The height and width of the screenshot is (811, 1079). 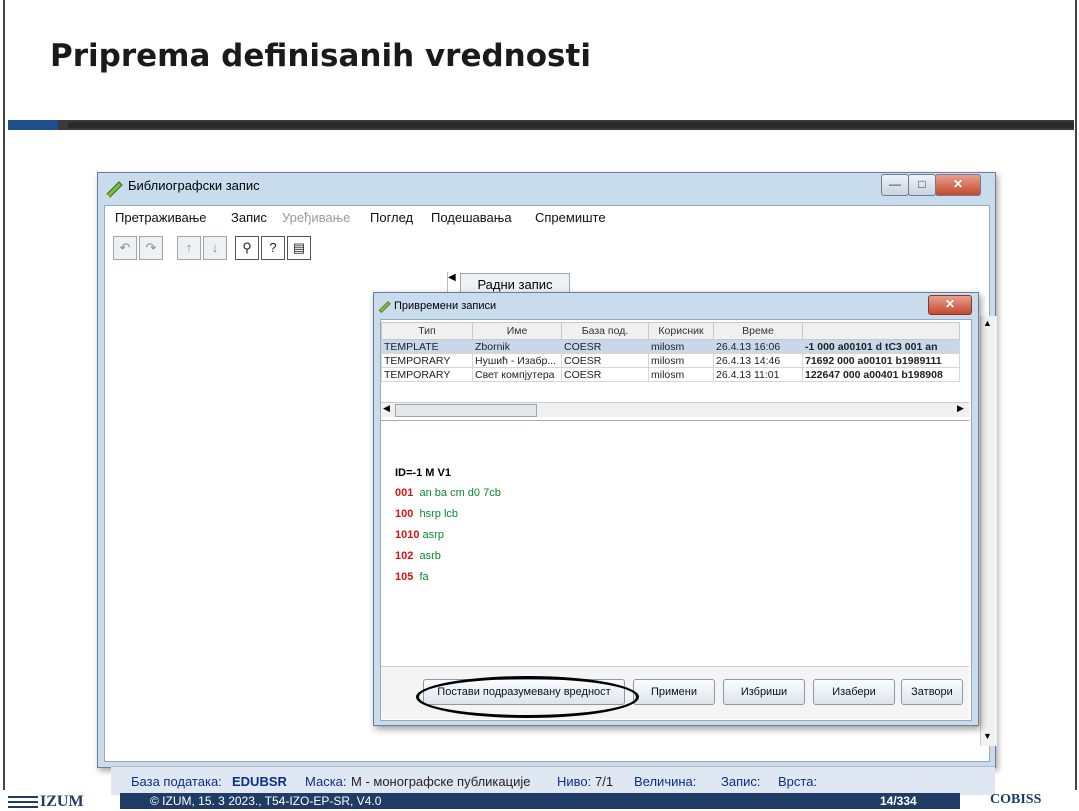 I want to click on search-icon: ⚲, so click(x=247, y=248).